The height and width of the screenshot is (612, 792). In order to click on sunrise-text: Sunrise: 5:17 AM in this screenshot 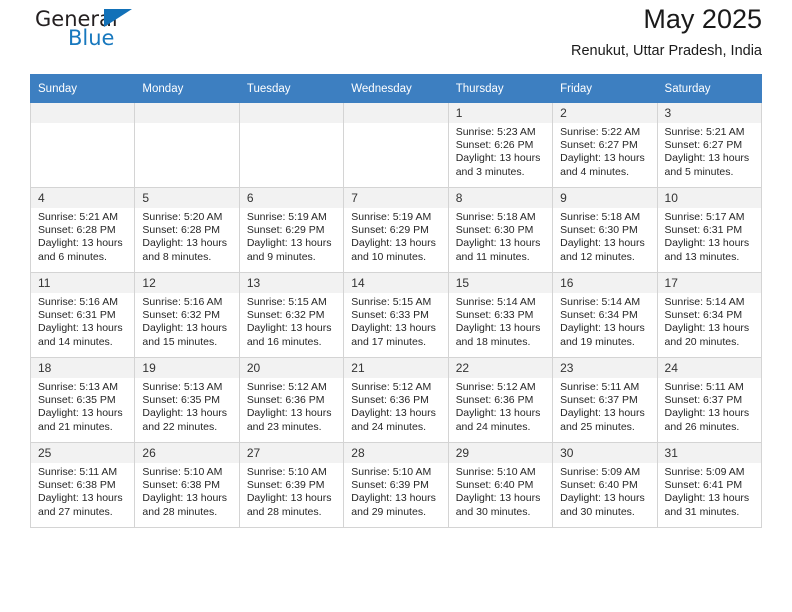, I will do `click(704, 217)`.